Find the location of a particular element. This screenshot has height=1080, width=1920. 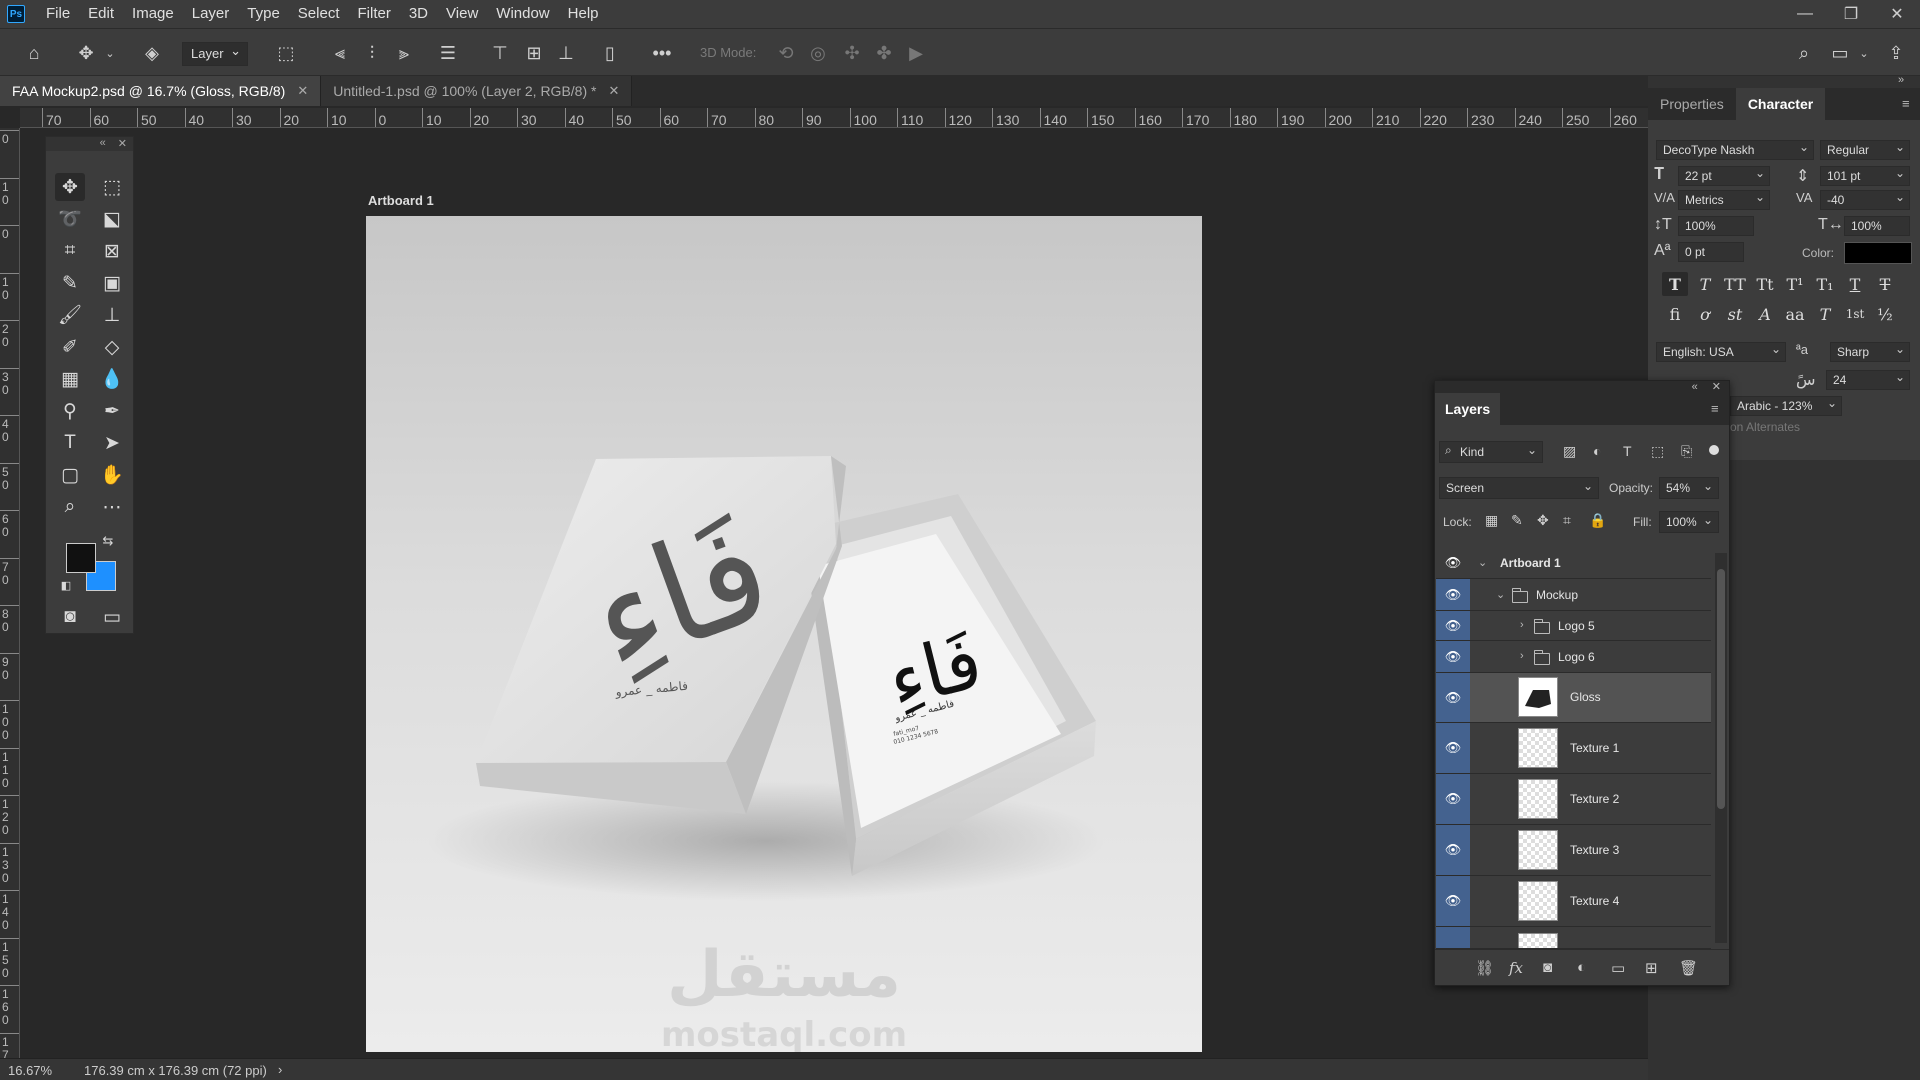

gradient-tool-icon: ▦ is located at coordinates (70, 379).